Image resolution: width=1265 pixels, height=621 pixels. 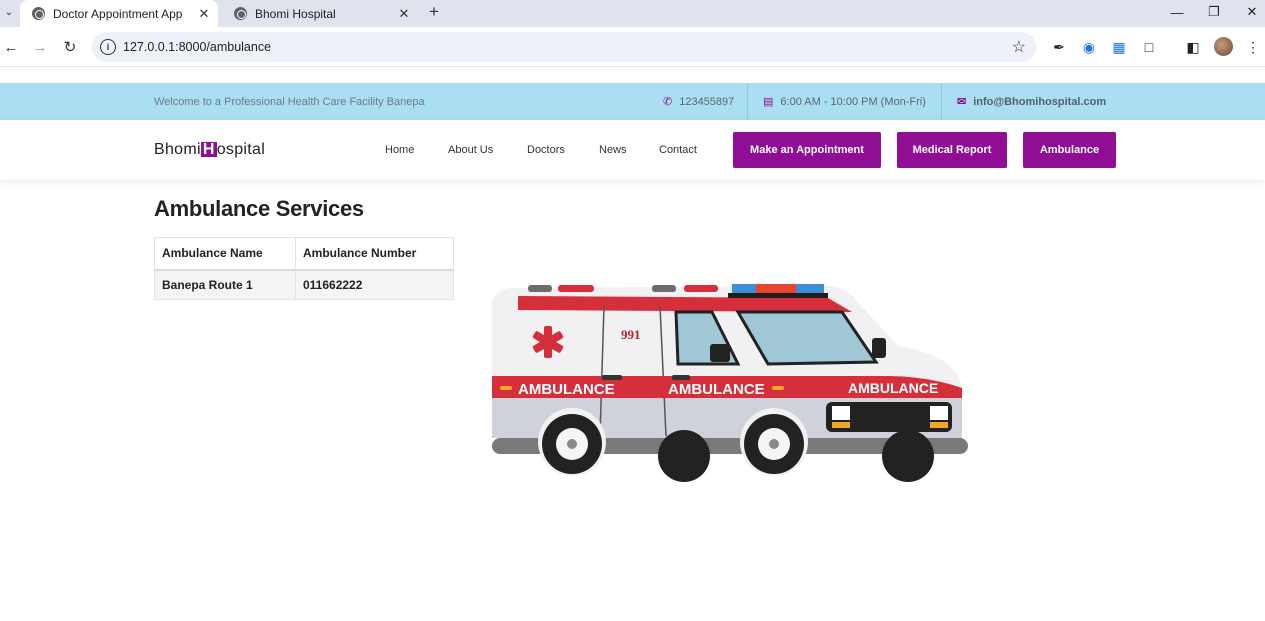 I want to click on ambulance-illustration: AMBULANCE AMBULANCE AMBULANCE 991, so click(x=730, y=383).